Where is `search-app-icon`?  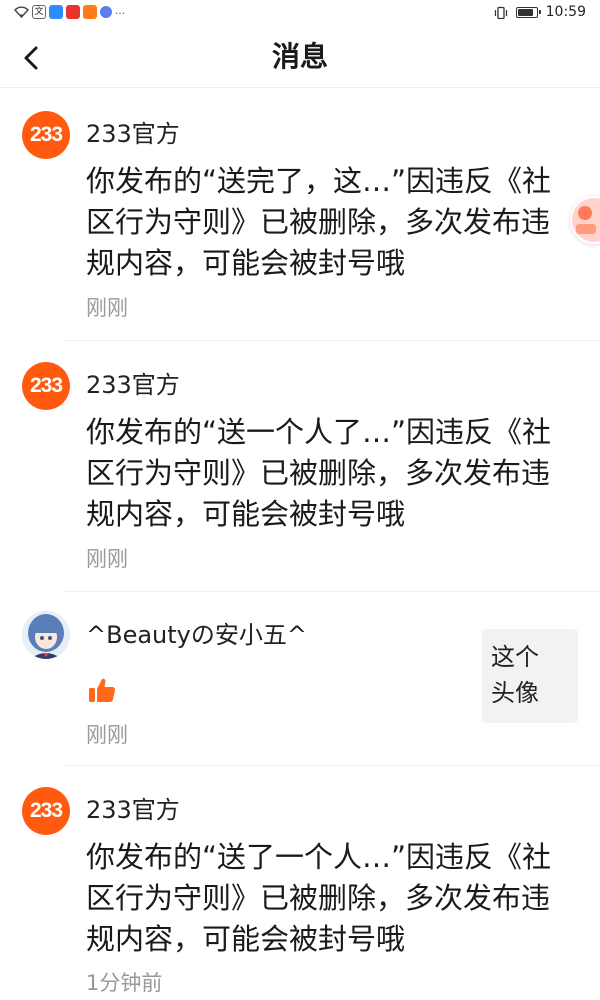 search-app-icon is located at coordinates (56, 12).